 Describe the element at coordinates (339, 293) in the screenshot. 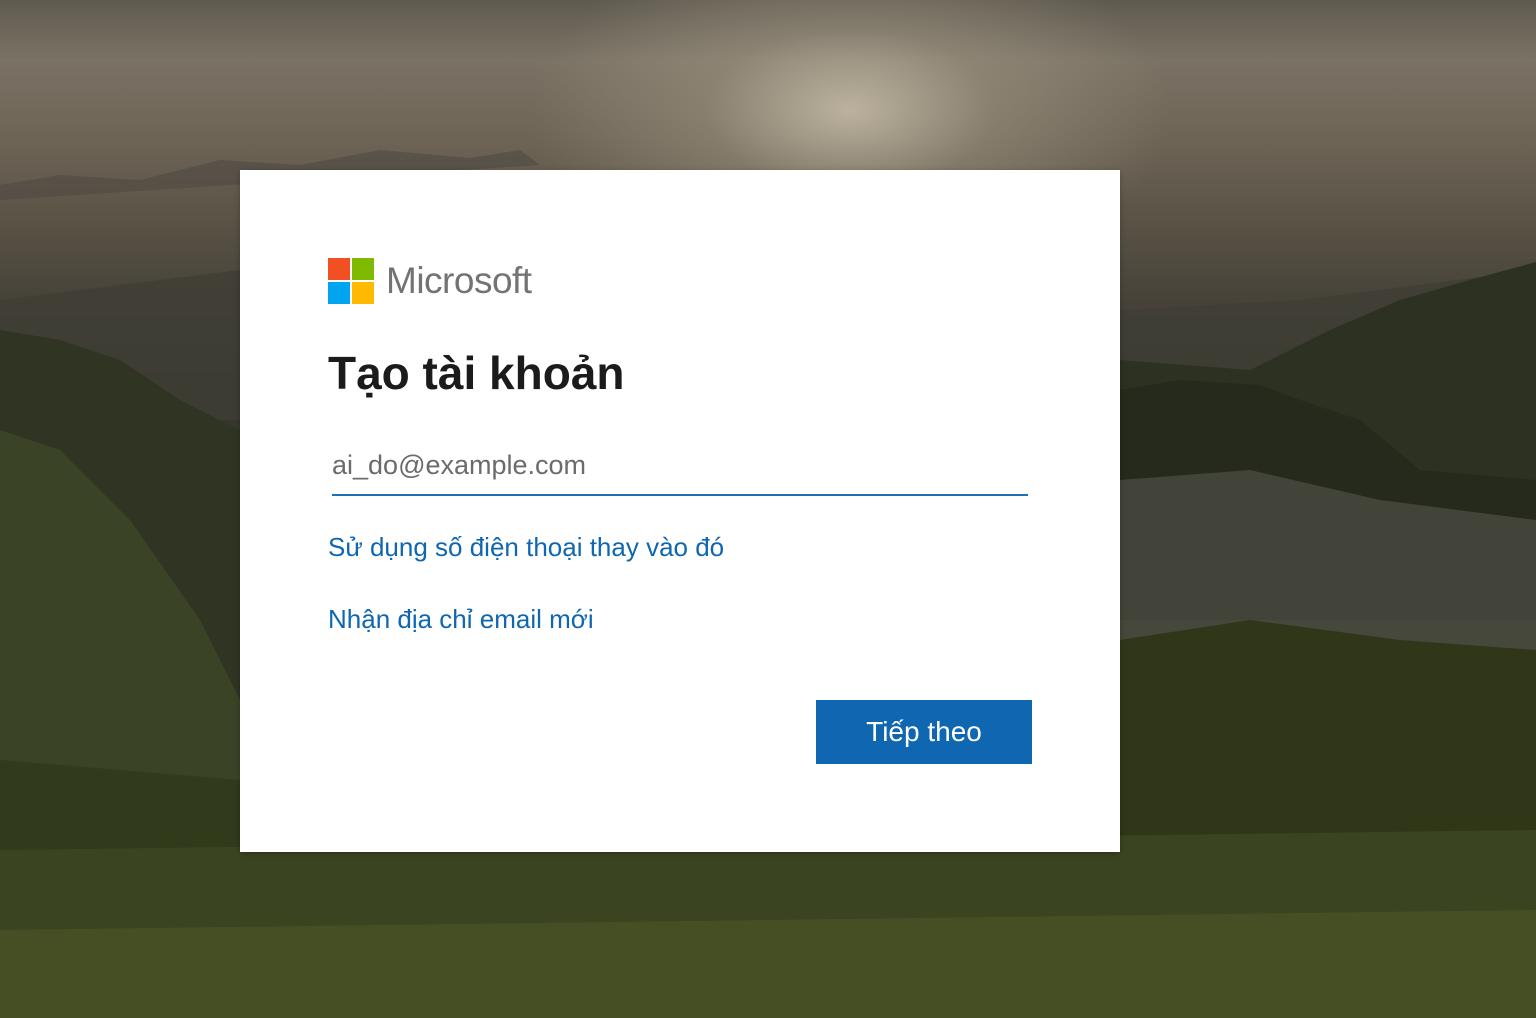

I see `logo-square-blue` at that location.